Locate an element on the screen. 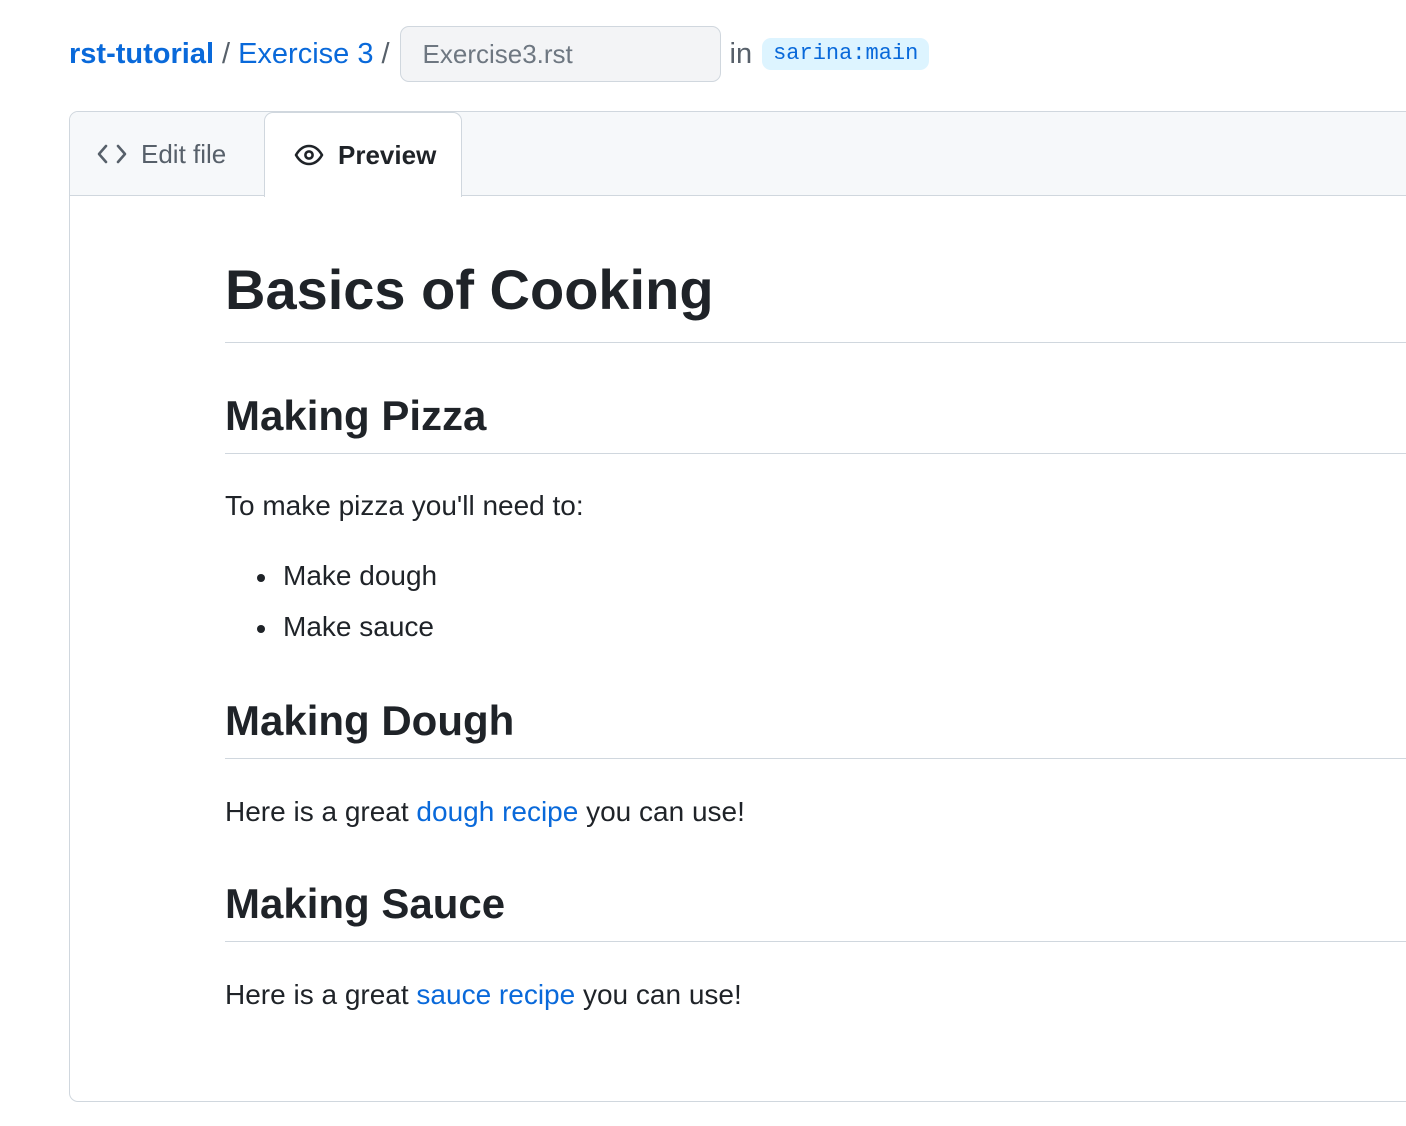 The width and height of the screenshot is (1406, 1126). list-item: Make dough is located at coordinates (331, 587).